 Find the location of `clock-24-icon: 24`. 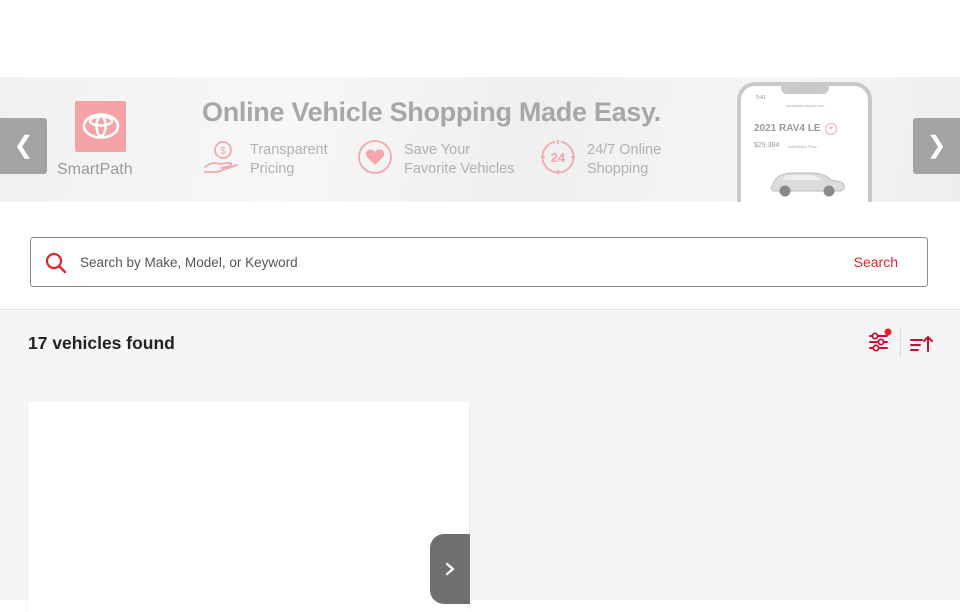

clock-24-icon: 24 is located at coordinates (558, 157).